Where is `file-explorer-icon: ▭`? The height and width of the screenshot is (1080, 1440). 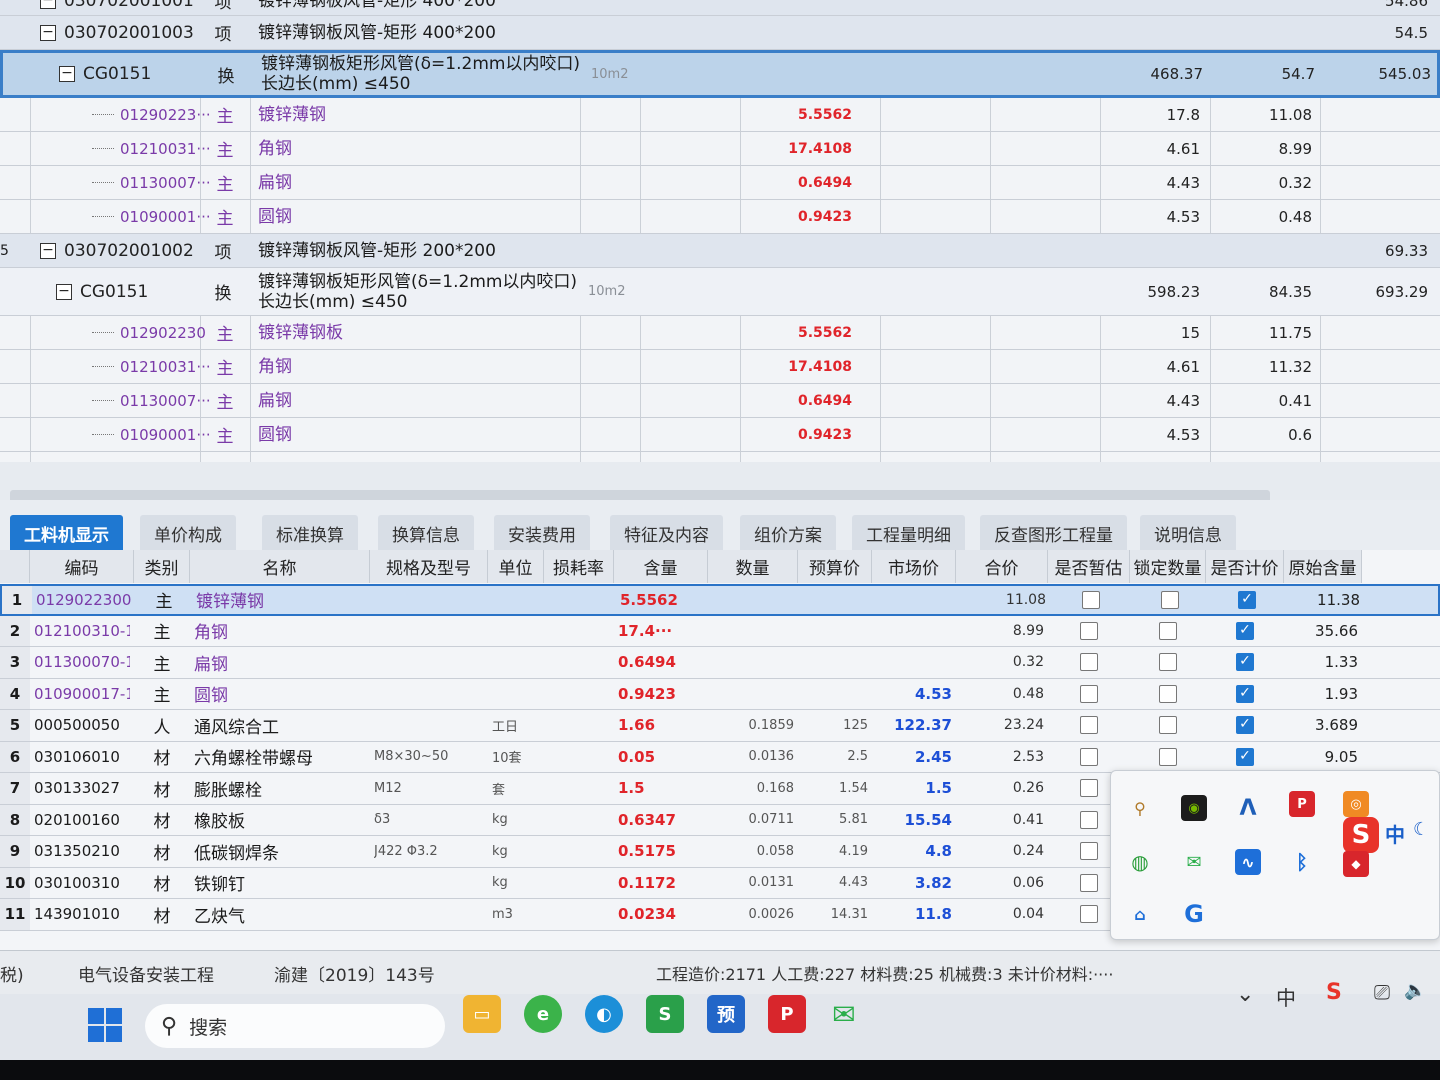
file-explorer-icon: ▭ is located at coordinates (482, 1014).